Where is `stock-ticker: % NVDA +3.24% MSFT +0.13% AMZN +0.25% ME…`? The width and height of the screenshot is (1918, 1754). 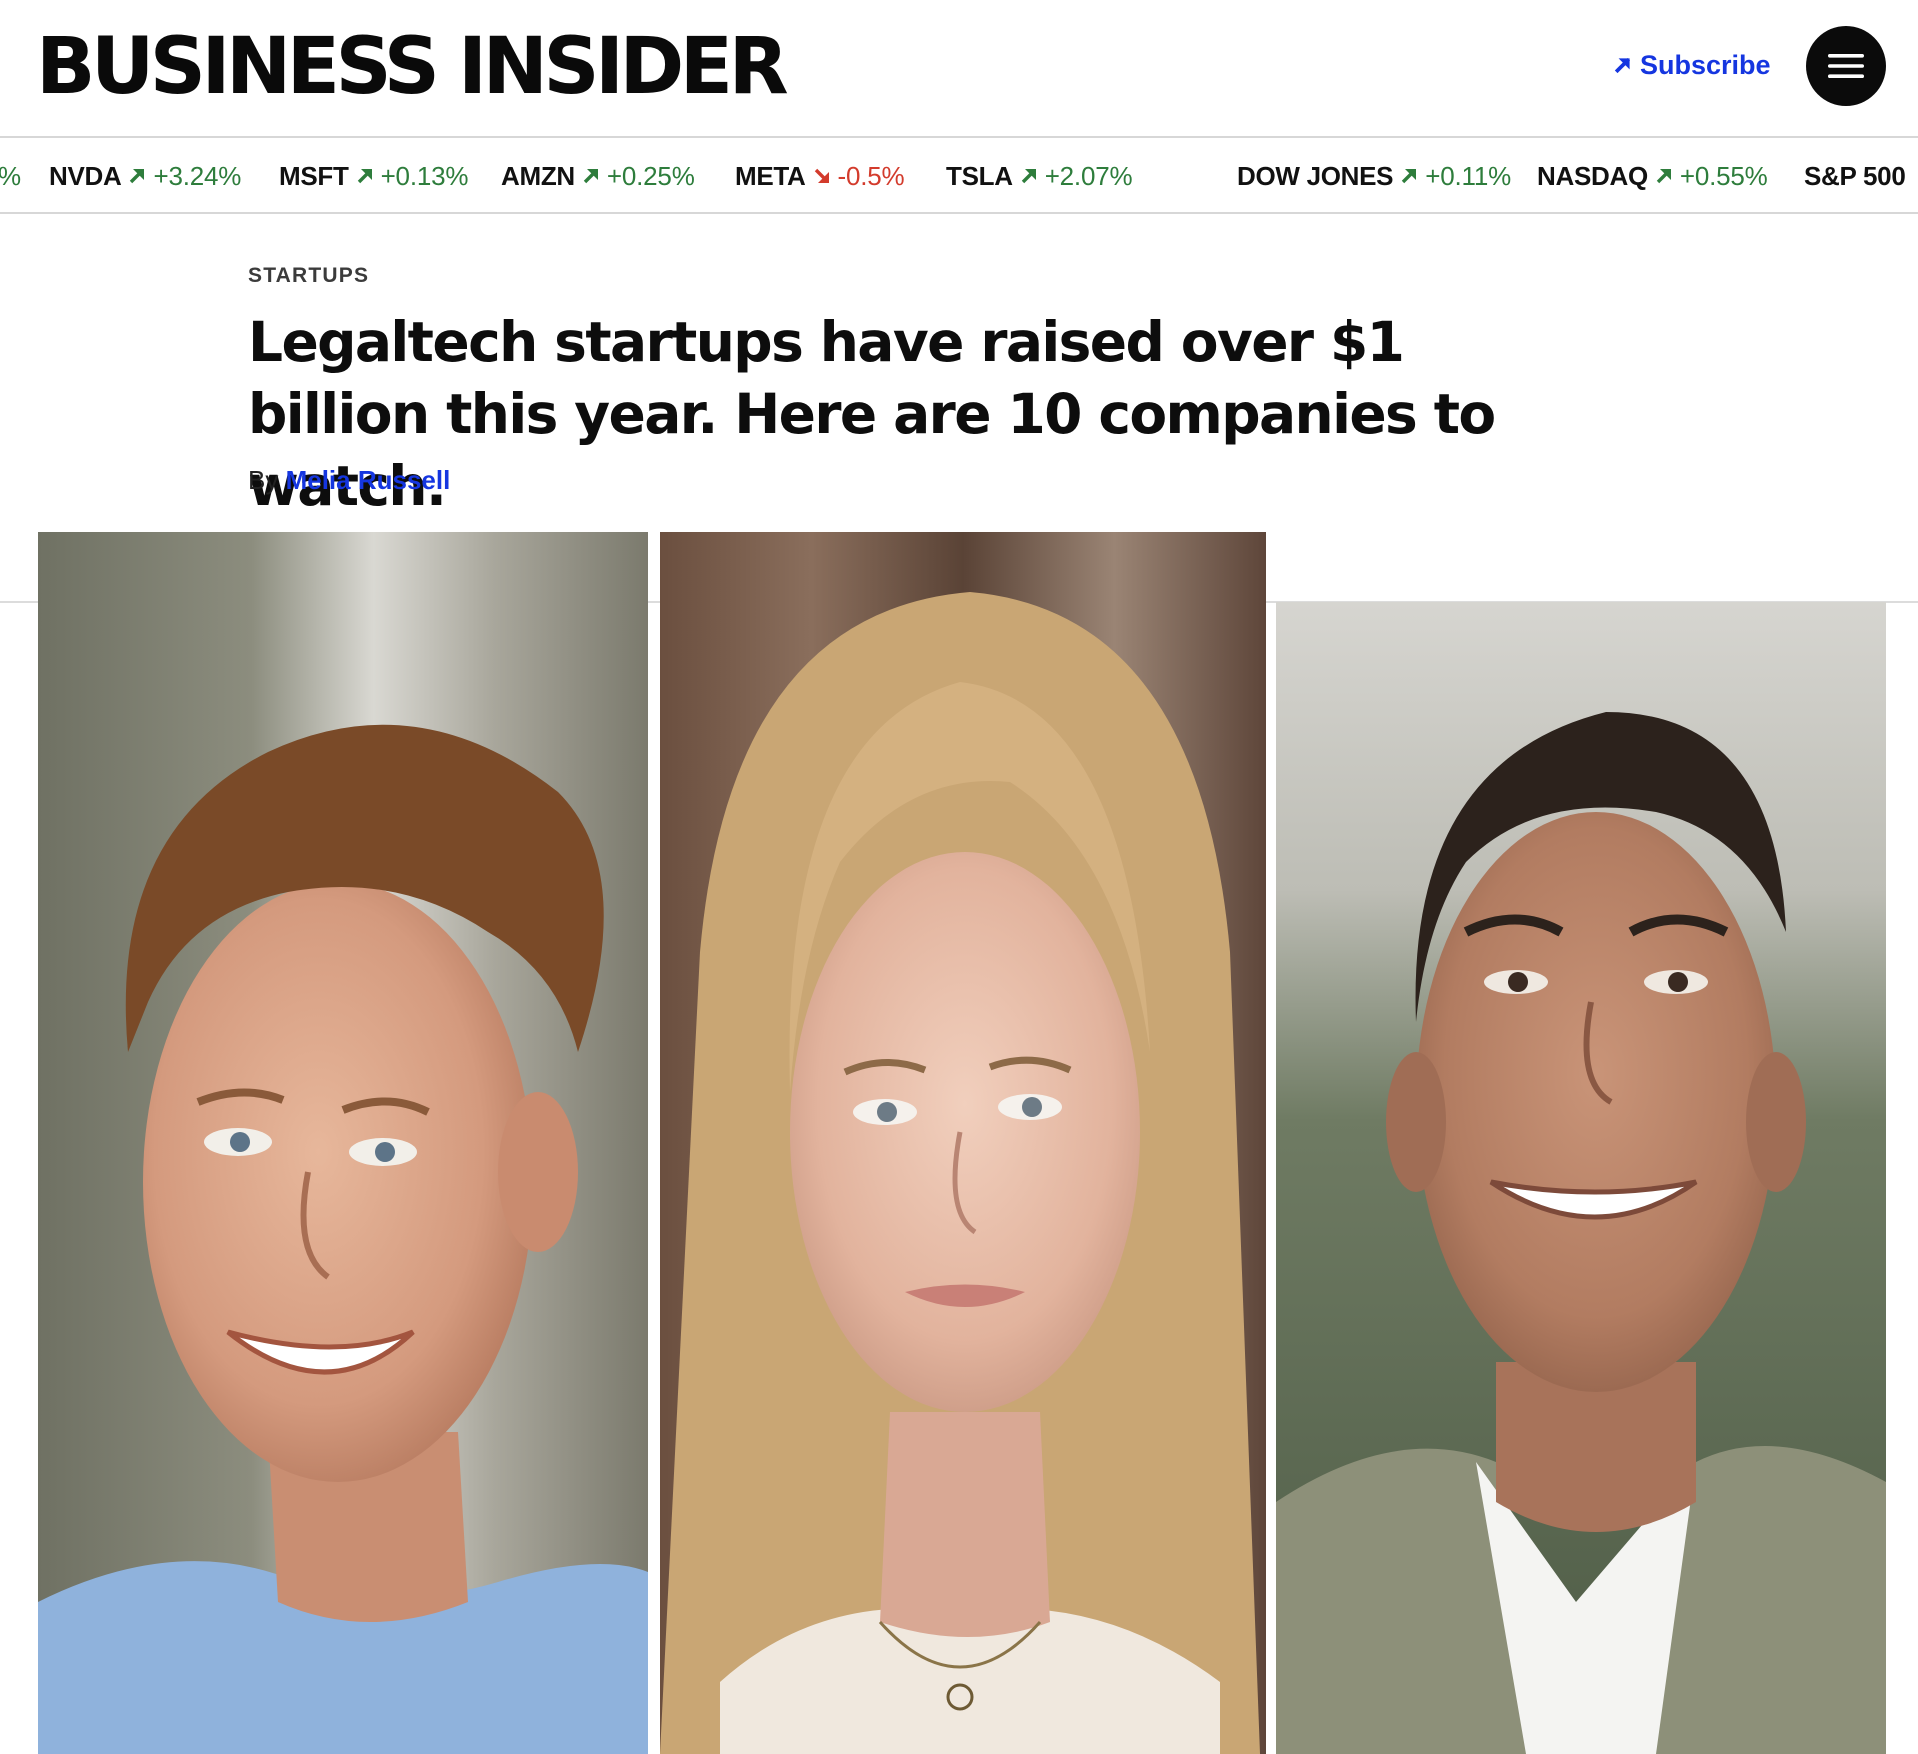 stock-ticker: % NVDA +3.24% MSFT +0.13% AMZN +0.25% ME… is located at coordinates (959, 177).